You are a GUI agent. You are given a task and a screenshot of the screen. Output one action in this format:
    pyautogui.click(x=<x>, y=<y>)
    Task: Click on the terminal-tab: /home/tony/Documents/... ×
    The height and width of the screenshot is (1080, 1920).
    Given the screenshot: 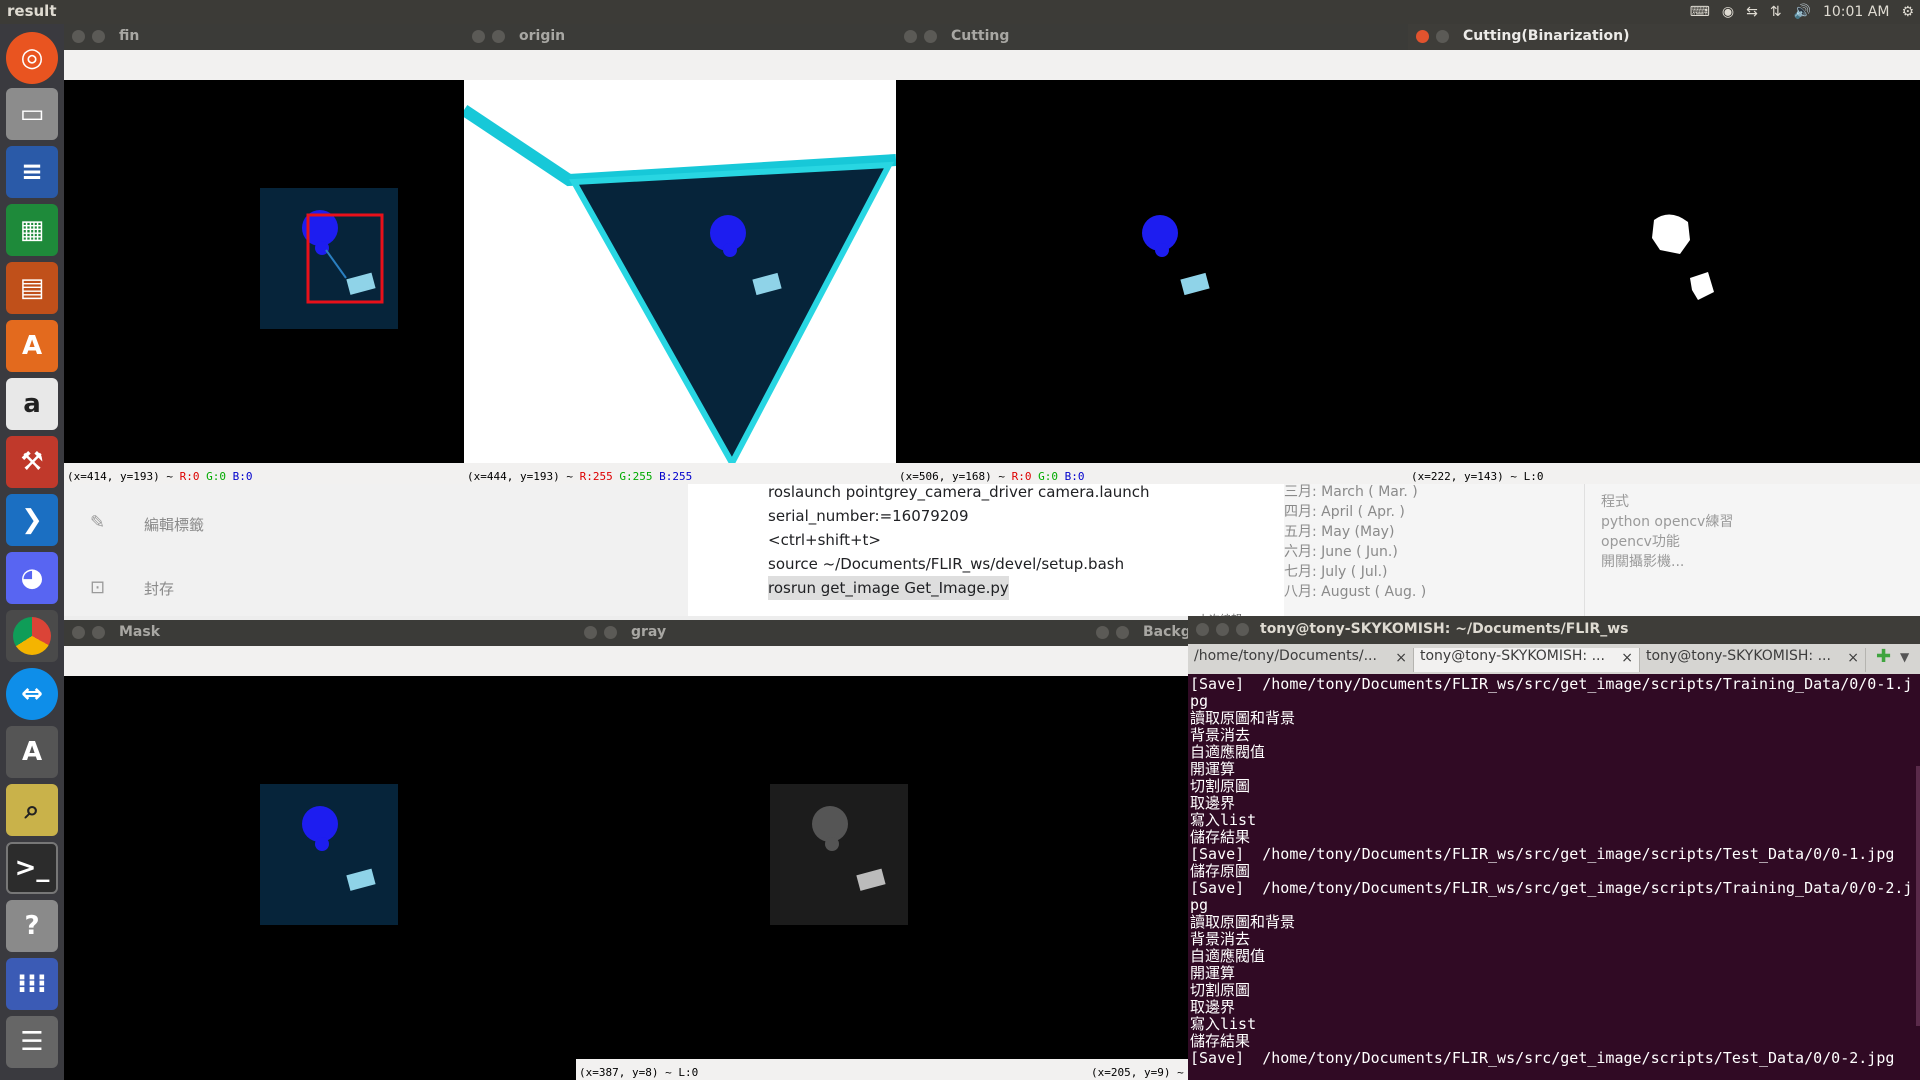 What is the action you would take?
    pyautogui.click(x=1301, y=660)
    